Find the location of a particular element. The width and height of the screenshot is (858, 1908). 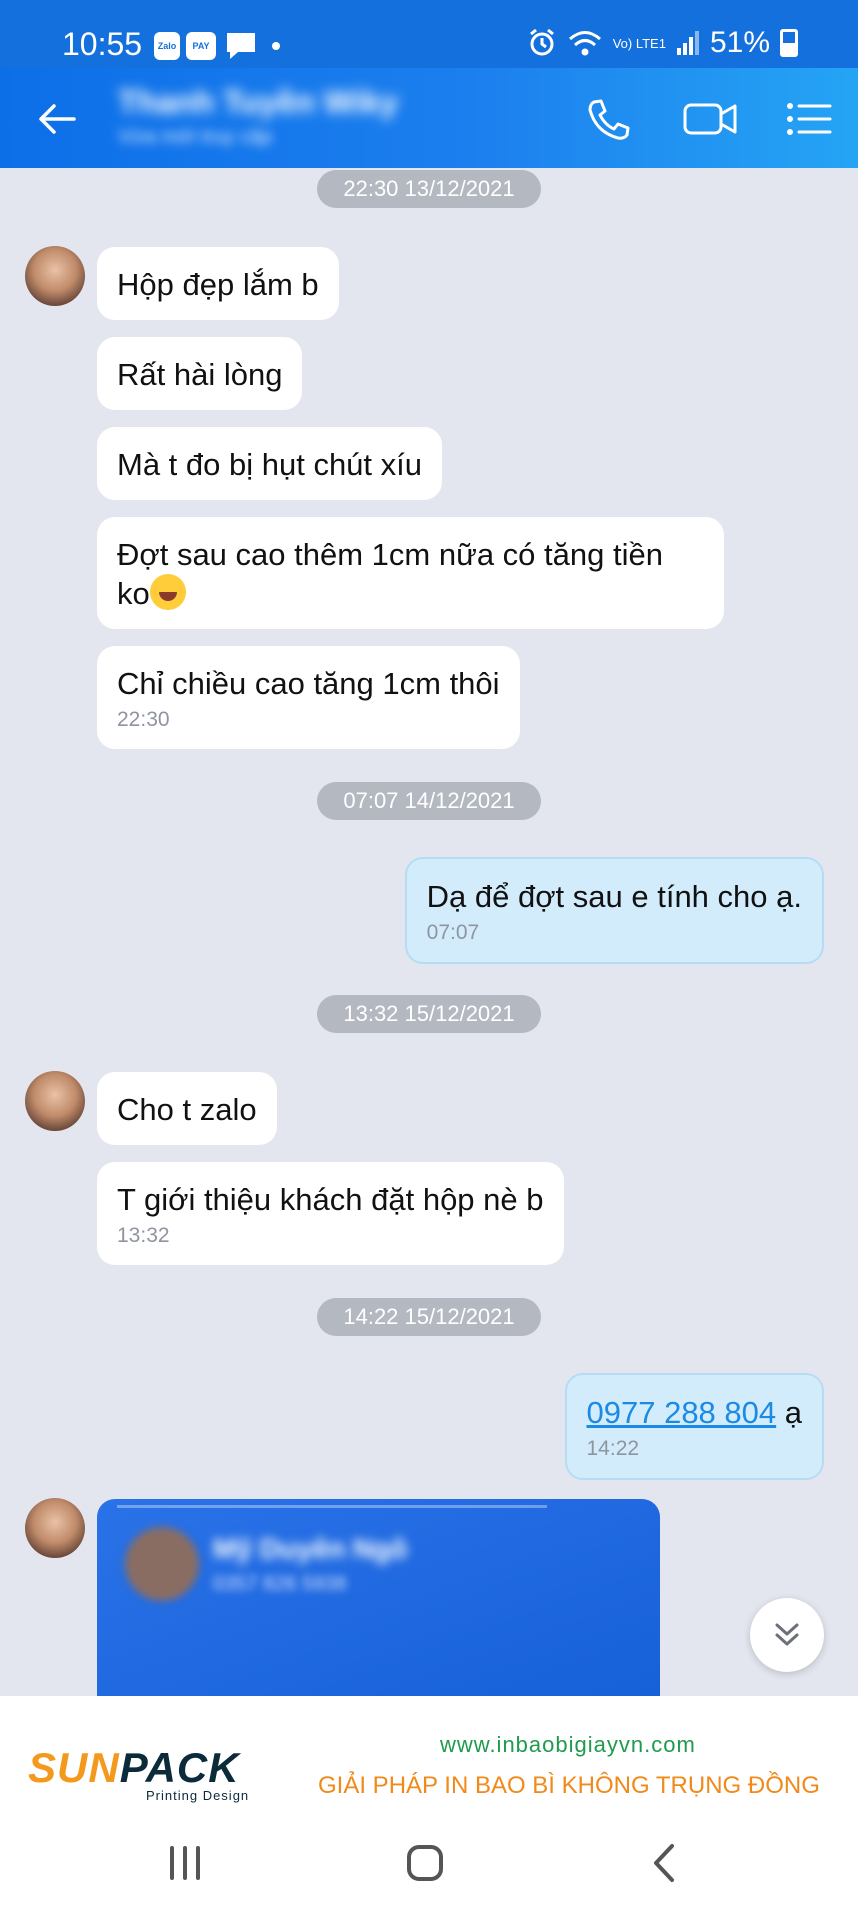

recent-apps-icon is located at coordinates (185, 1863).